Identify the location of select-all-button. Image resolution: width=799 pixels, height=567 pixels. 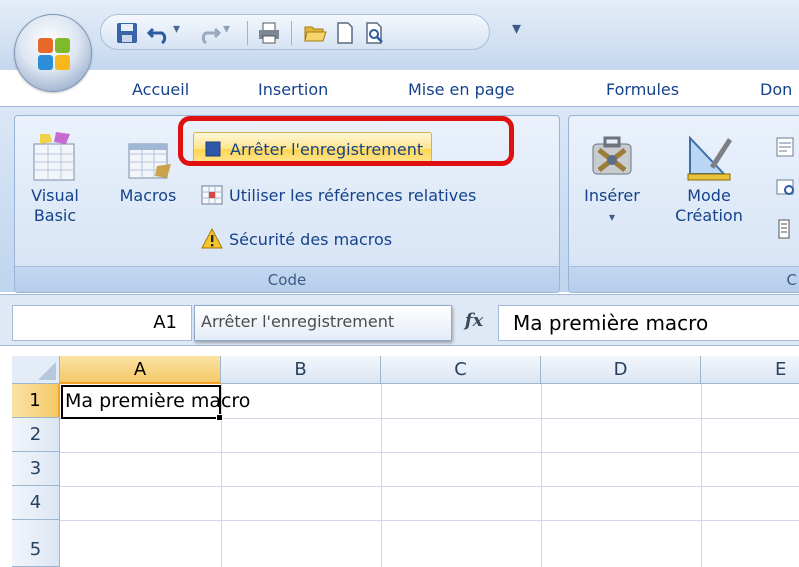
(36, 370).